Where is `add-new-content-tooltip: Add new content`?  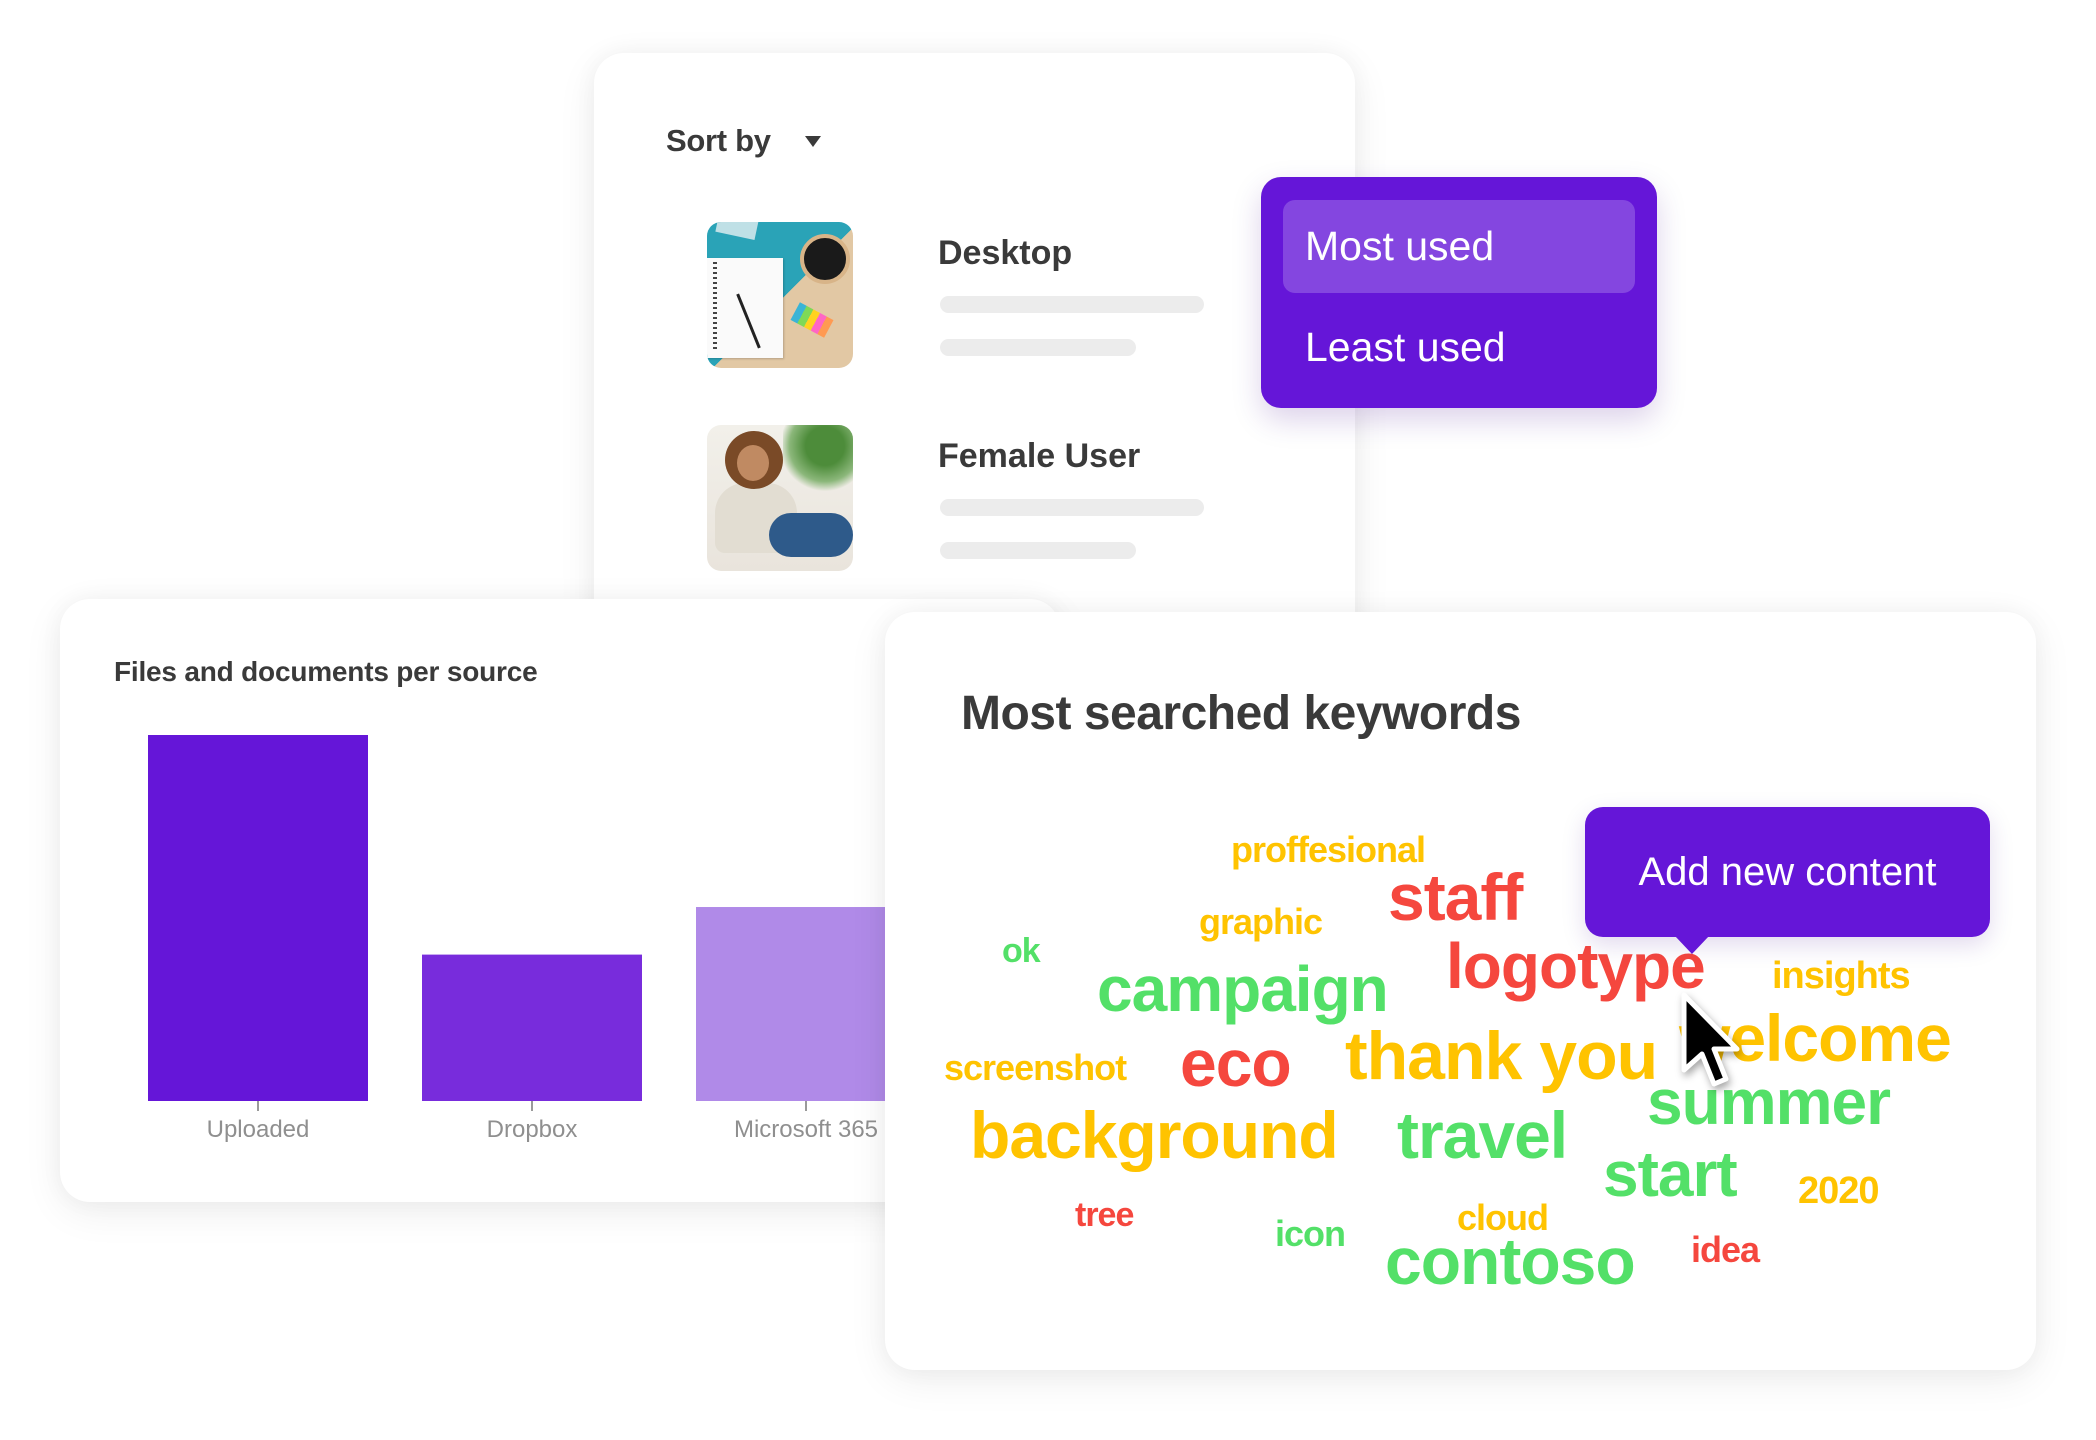 add-new-content-tooltip: Add new content is located at coordinates (1787, 880).